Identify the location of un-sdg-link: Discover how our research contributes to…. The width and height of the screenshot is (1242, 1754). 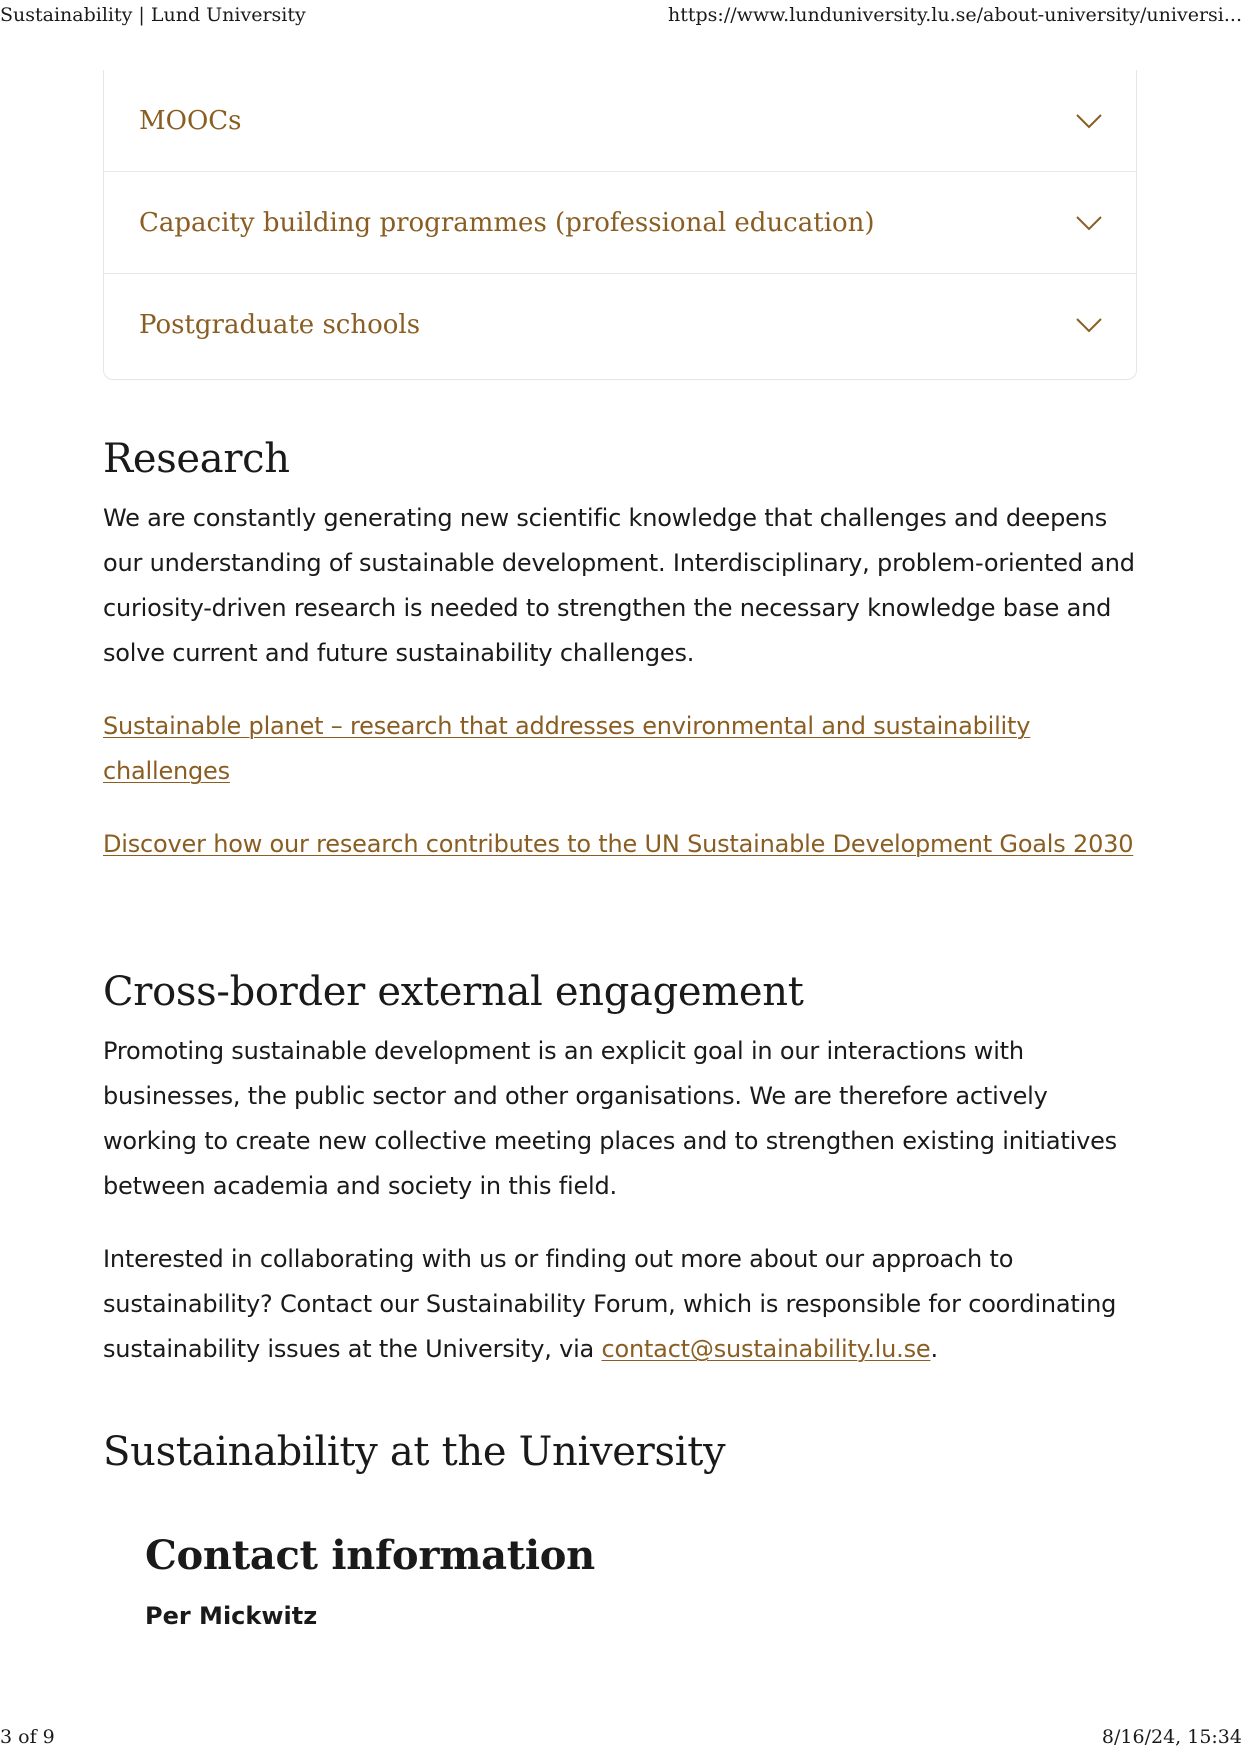
(618, 844).